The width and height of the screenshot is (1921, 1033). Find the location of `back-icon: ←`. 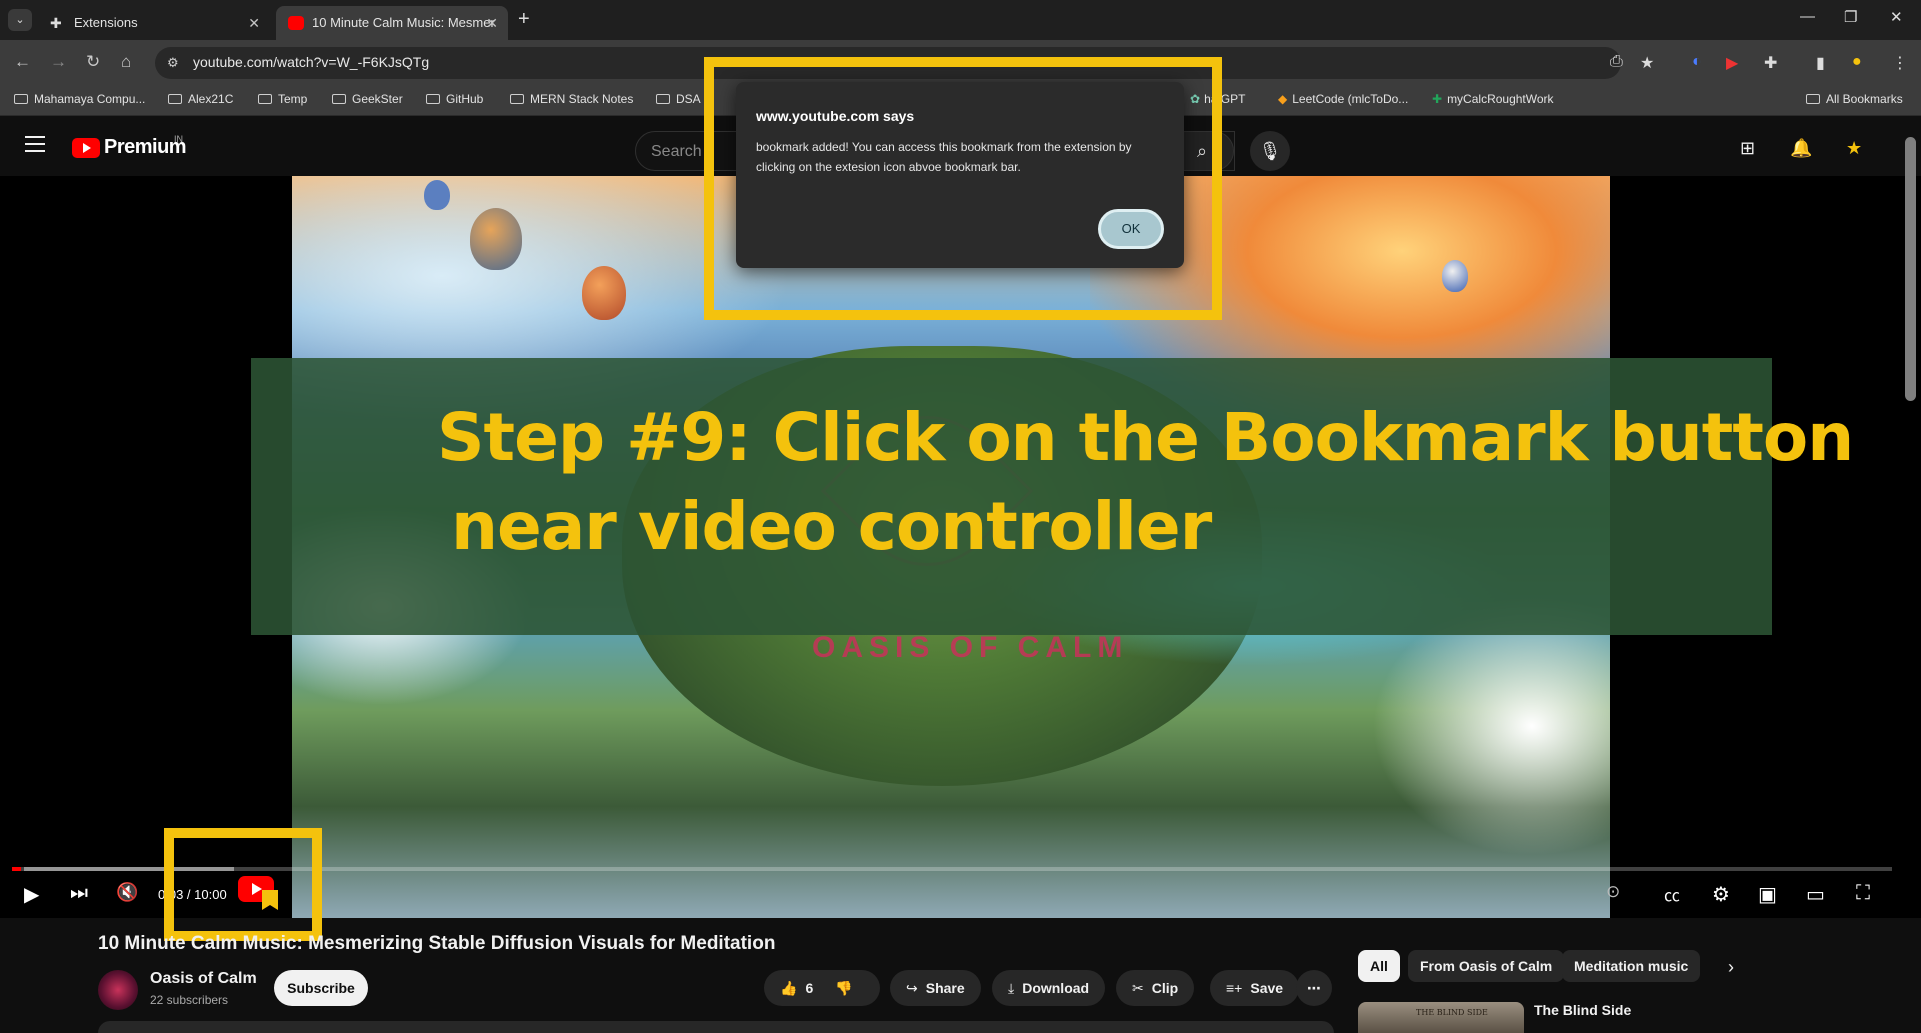

back-icon: ← is located at coordinates (22, 62).